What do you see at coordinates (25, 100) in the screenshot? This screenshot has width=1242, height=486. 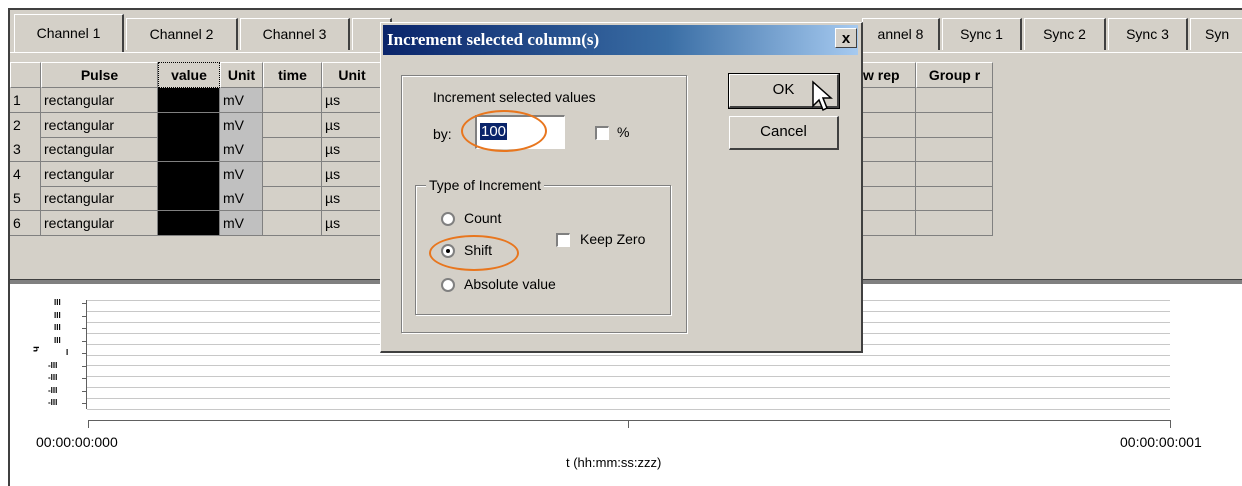 I see `row-header: 1` at bounding box center [25, 100].